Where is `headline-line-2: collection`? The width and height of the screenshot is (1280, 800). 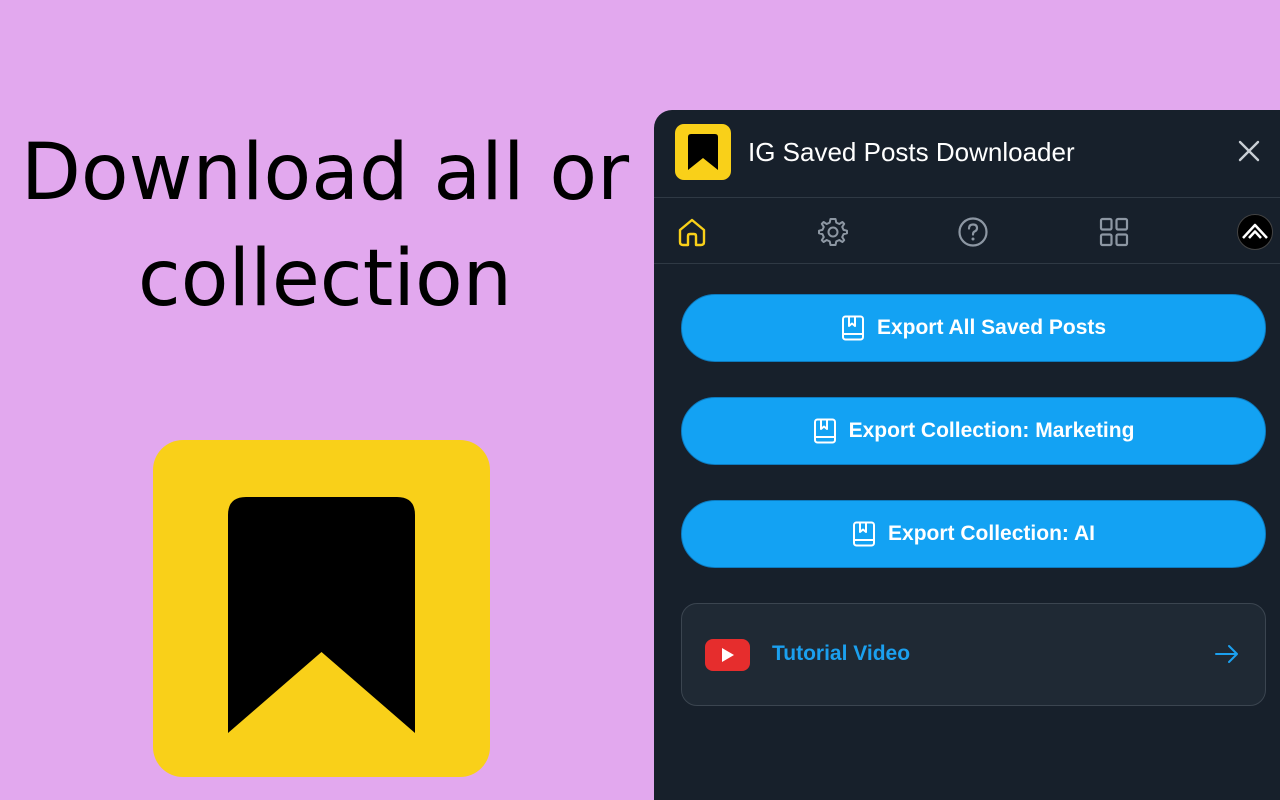
headline-line-2: collection is located at coordinates (325, 279).